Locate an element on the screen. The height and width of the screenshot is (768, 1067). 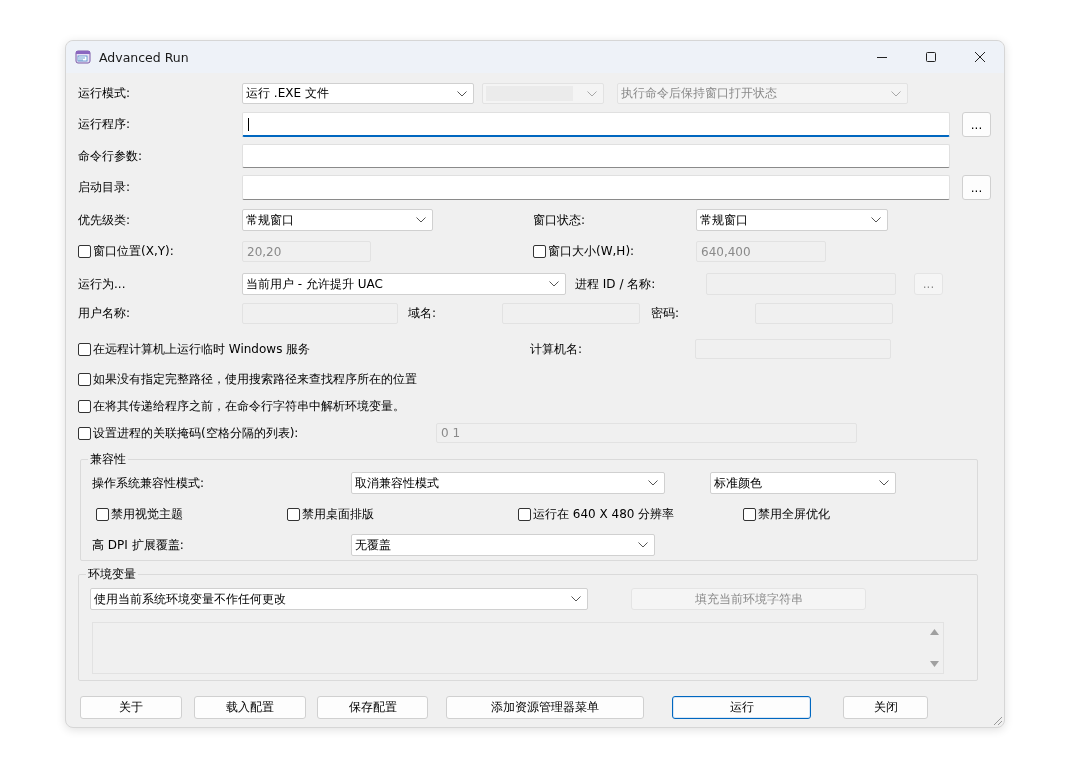
field-label: 计算机名: is located at coordinates (557, 349).